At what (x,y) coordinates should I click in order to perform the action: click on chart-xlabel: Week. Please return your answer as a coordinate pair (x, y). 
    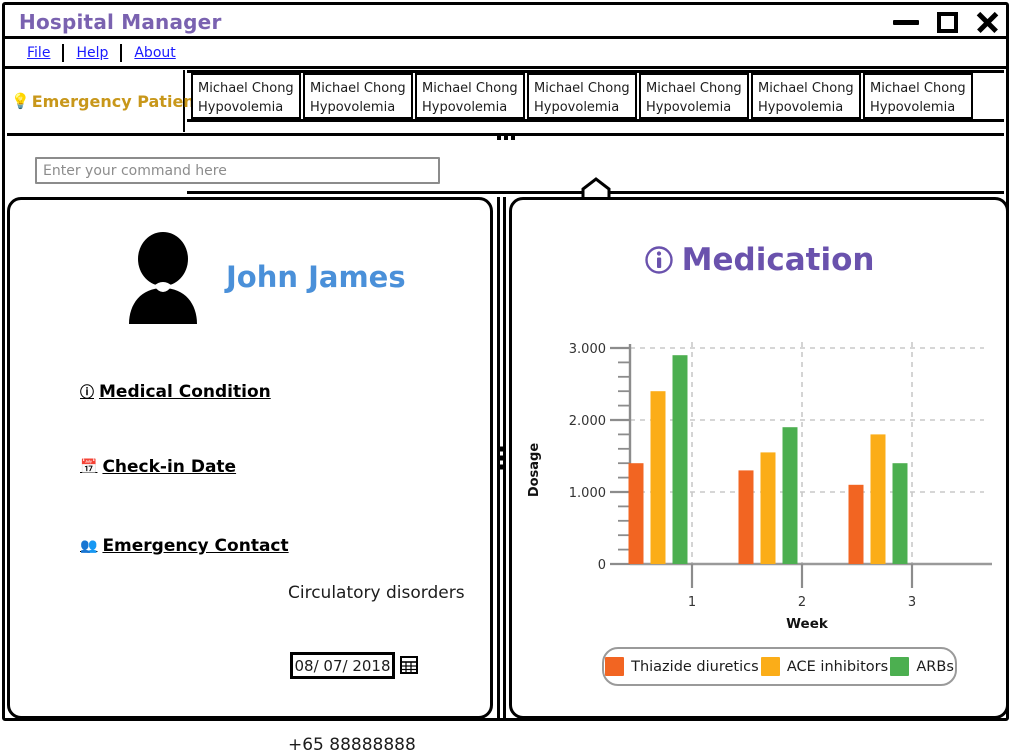
    Looking at the image, I should click on (807, 623).